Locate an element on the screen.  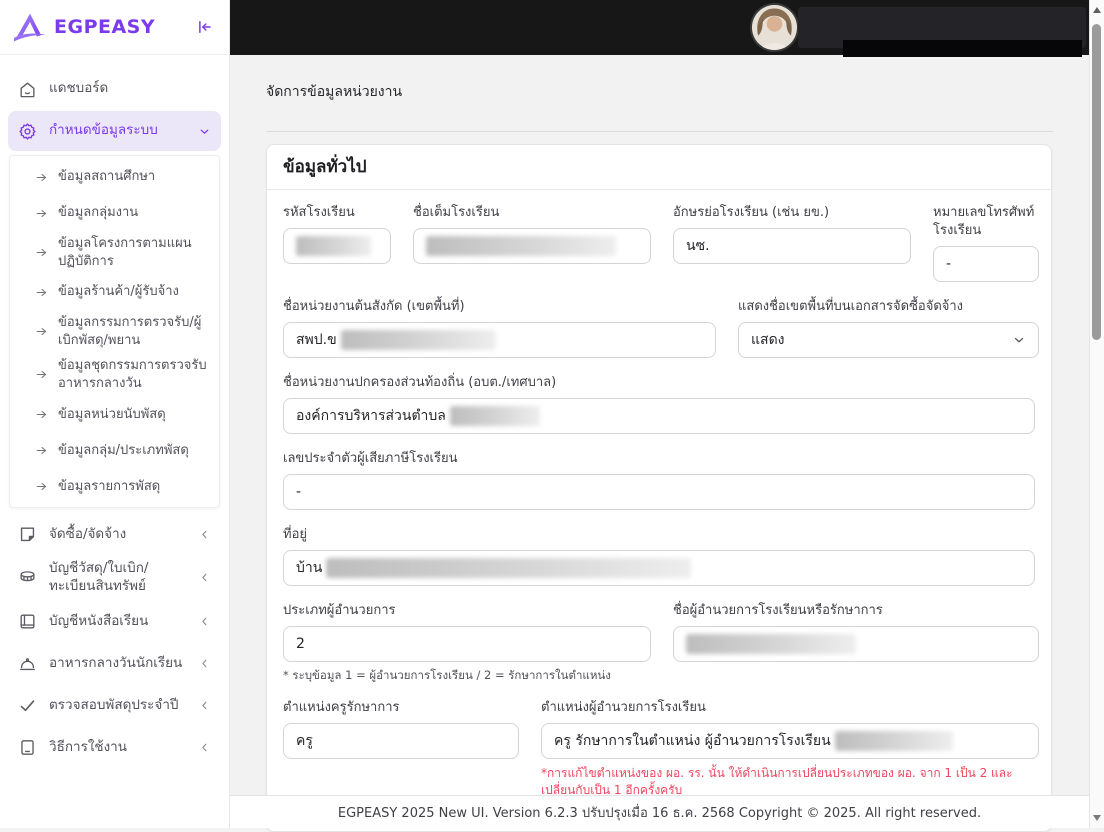
user-avatar is located at coordinates (774, 27).